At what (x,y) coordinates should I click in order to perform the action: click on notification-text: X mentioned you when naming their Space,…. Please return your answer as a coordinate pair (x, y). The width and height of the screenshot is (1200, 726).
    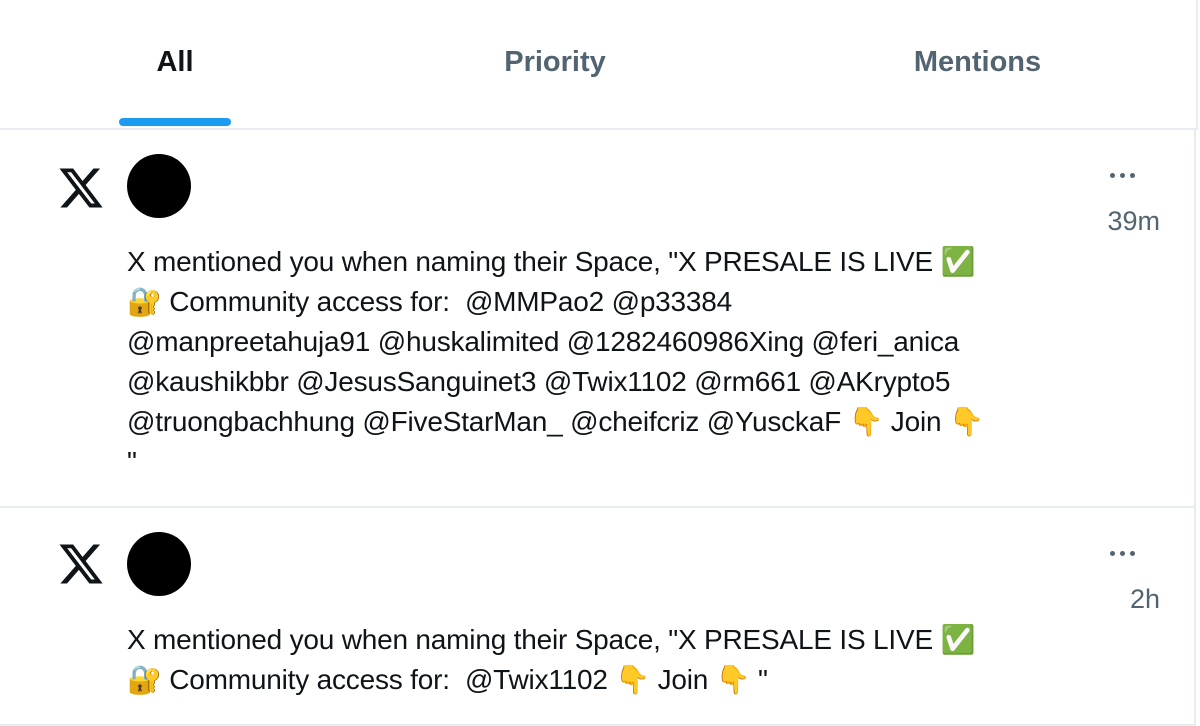
    Looking at the image, I should click on (551, 659).